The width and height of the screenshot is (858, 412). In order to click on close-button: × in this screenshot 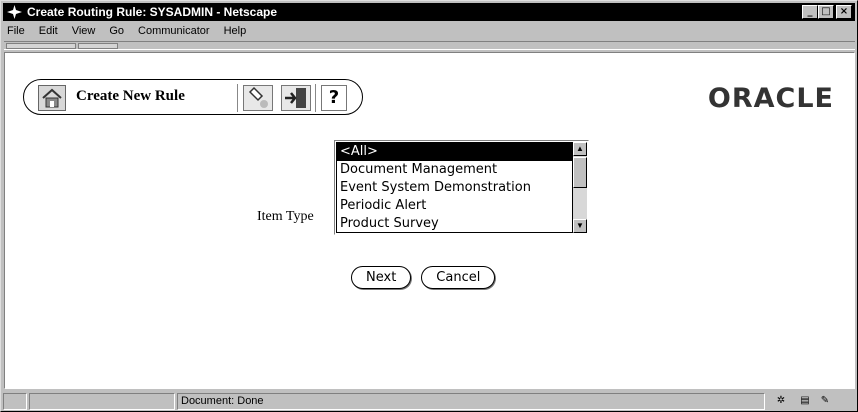, I will do `click(844, 12)`.